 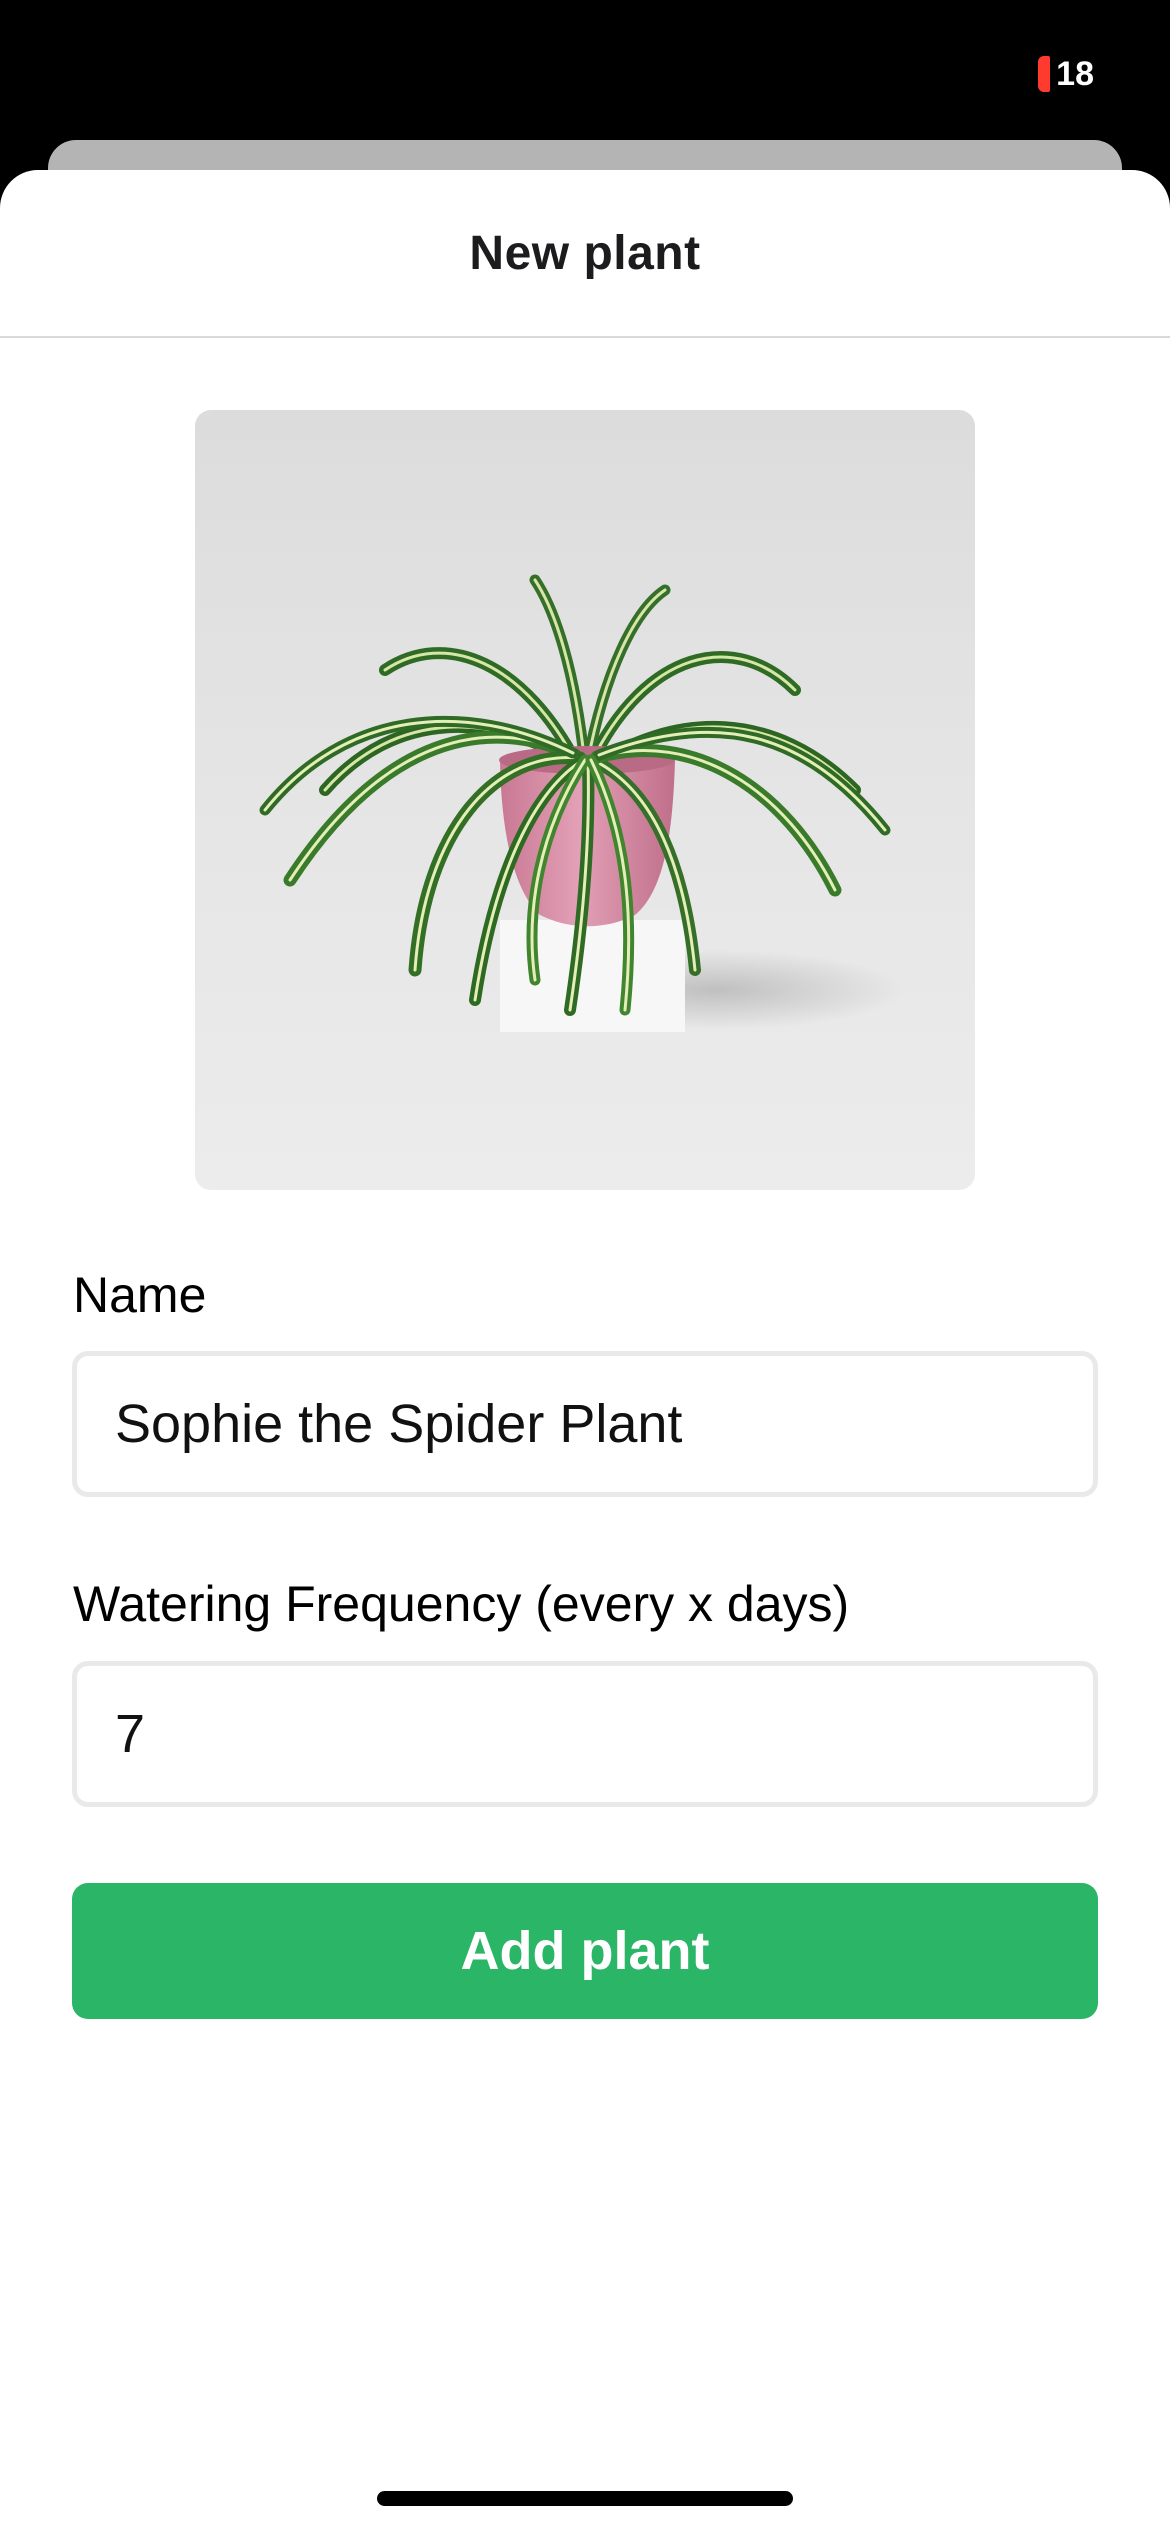 I want to click on sheet-title: New plant, so click(x=585, y=253).